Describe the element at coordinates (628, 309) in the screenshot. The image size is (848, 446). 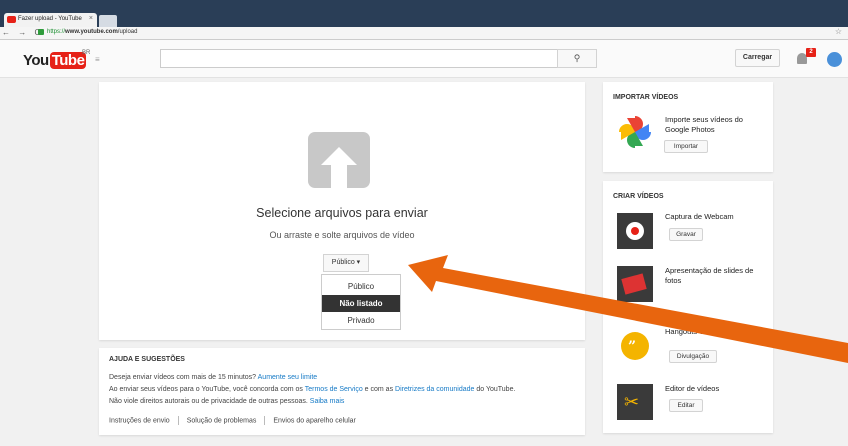
I see `annotation-arrow-icon` at that location.